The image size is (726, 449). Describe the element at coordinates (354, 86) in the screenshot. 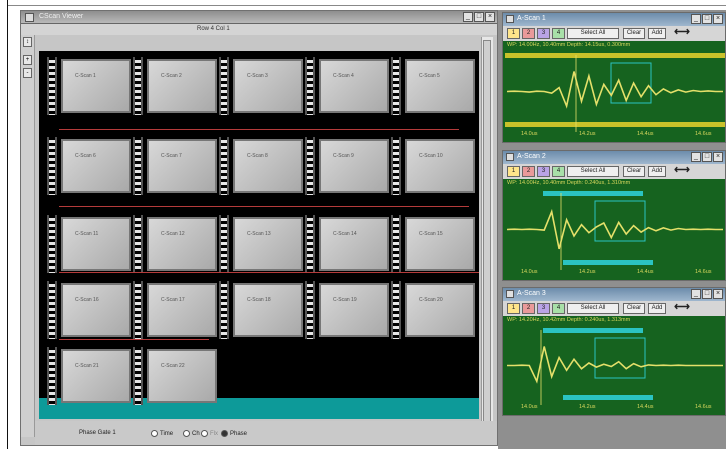

I see `cscan-tile: C-Scan 4` at that location.